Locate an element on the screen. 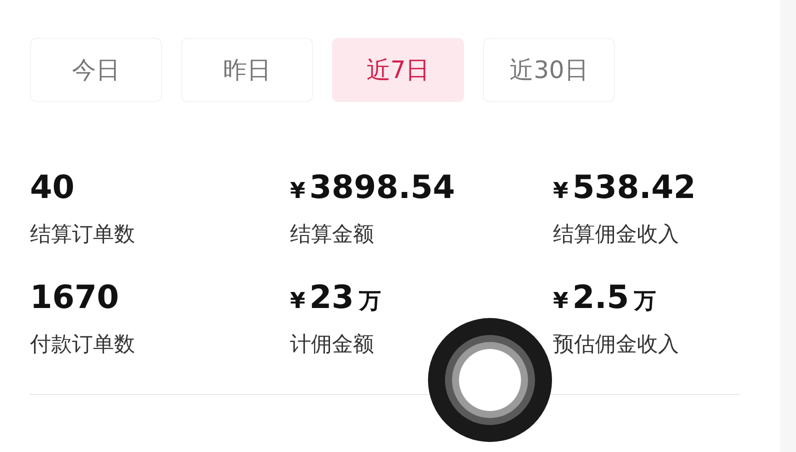 The image size is (796, 452). stat-value: 3898.54 is located at coordinates (382, 187).